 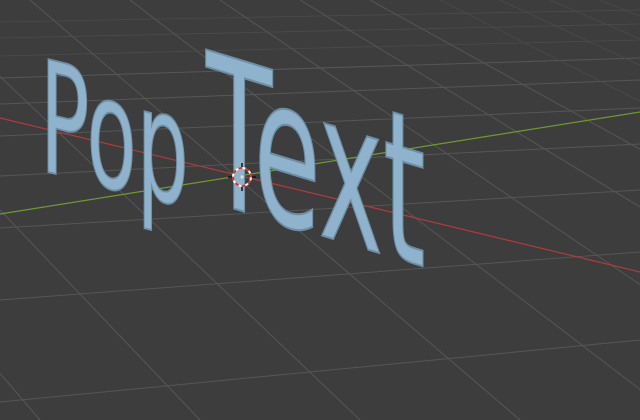 I want to click on text-object-pop: Pop, so click(x=114, y=135).